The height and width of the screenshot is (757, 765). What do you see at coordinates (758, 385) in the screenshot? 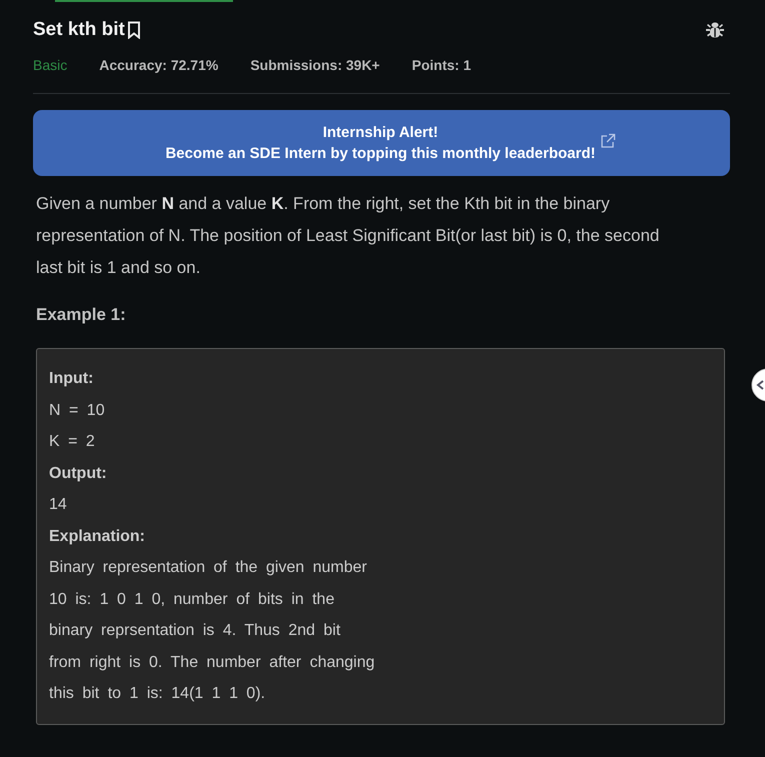
I see `collapse-handle-icon` at bounding box center [758, 385].